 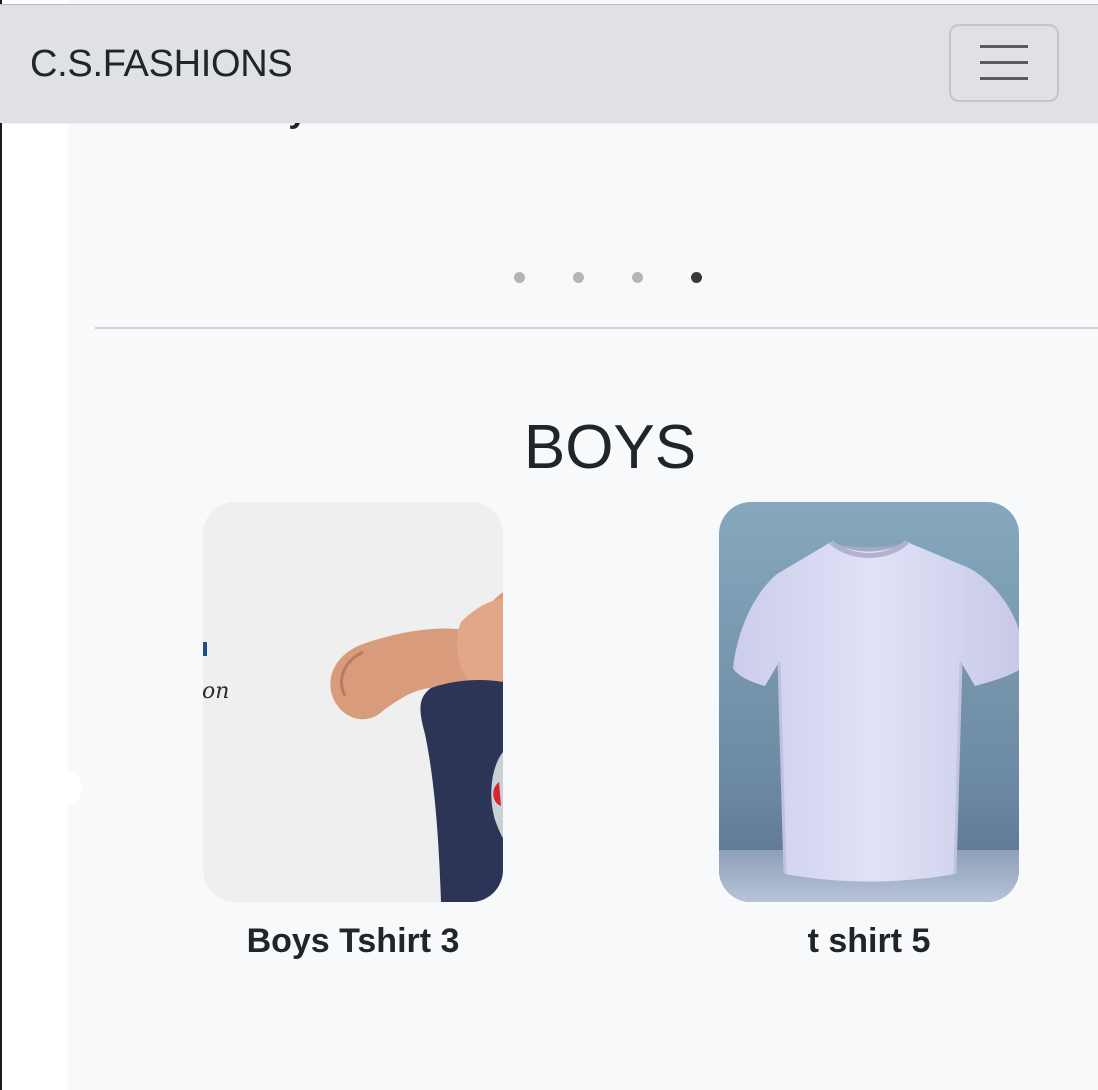 What do you see at coordinates (161, 64) in the screenshot?
I see `brand-logo-text: C.S.FASHIONS` at bounding box center [161, 64].